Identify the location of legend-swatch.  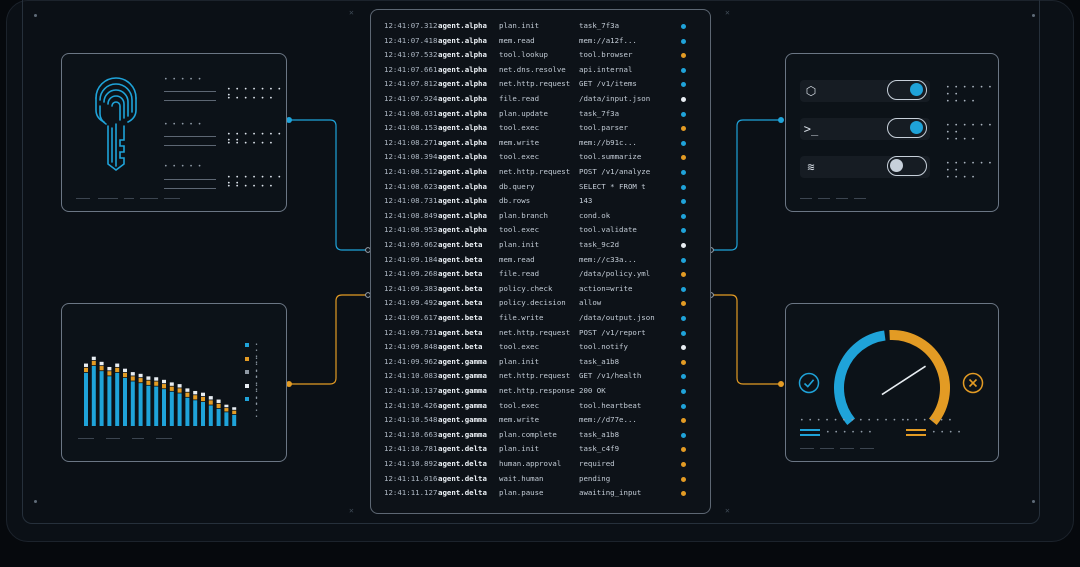
(247, 385).